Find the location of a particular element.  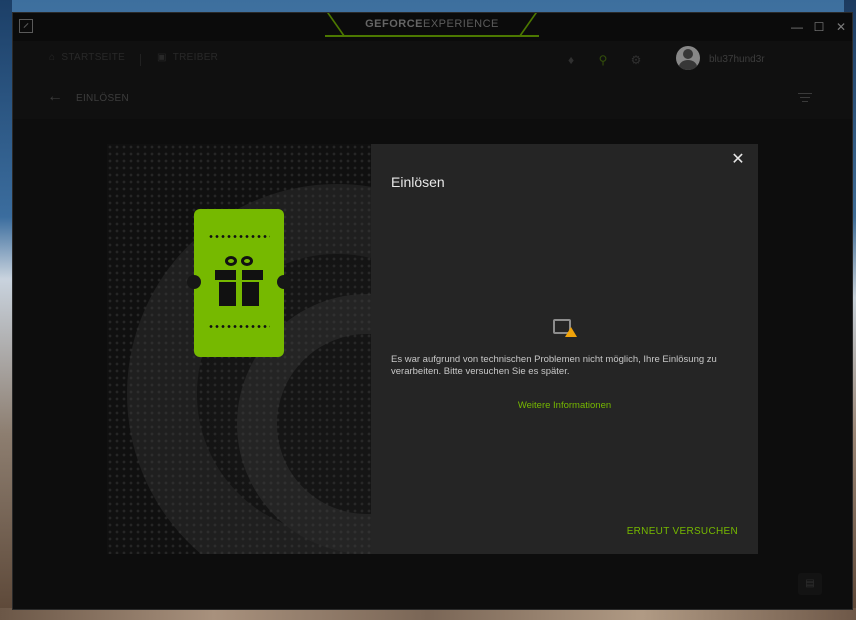

dialog-title: Einlösen is located at coordinates (418, 182).